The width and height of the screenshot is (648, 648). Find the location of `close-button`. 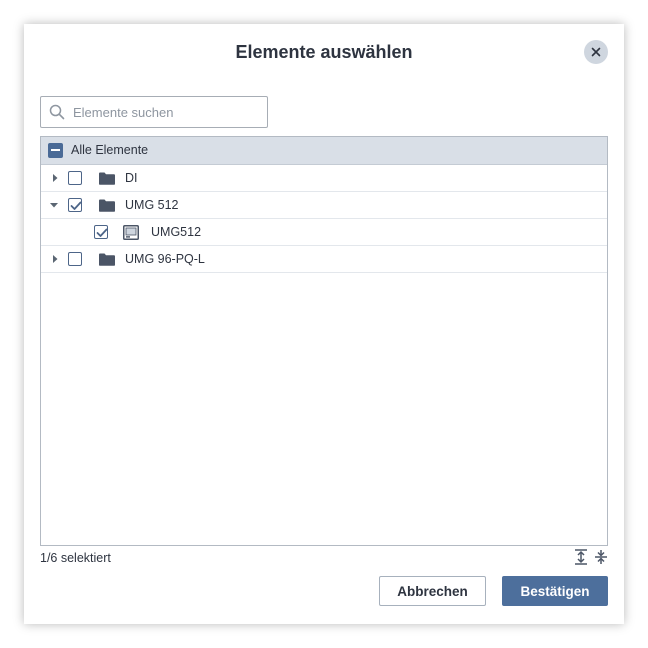

close-button is located at coordinates (596, 52).